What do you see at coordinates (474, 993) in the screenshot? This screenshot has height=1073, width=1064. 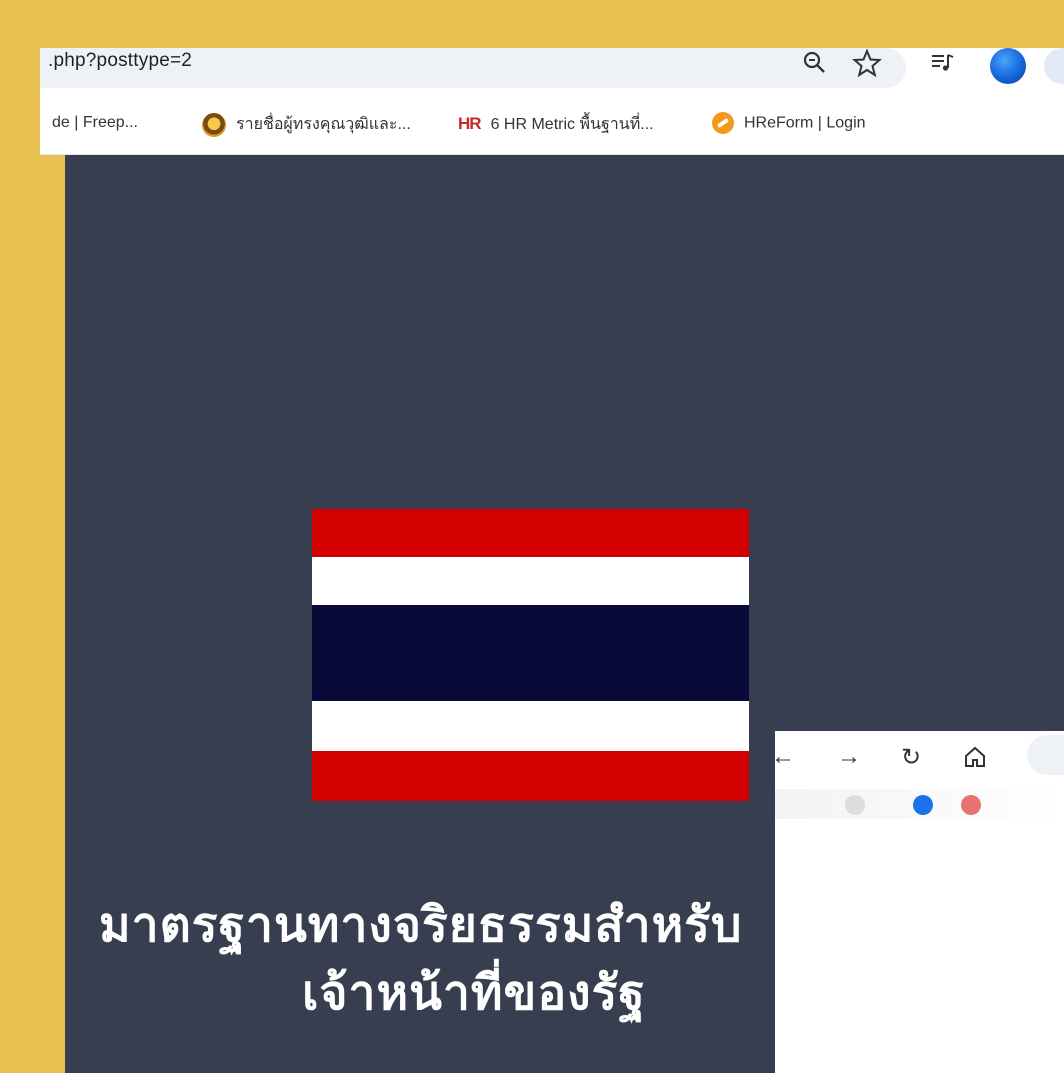 I see `page-title-line2: เจ้าหน้าที่ของรัฐ` at bounding box center [474, 993].